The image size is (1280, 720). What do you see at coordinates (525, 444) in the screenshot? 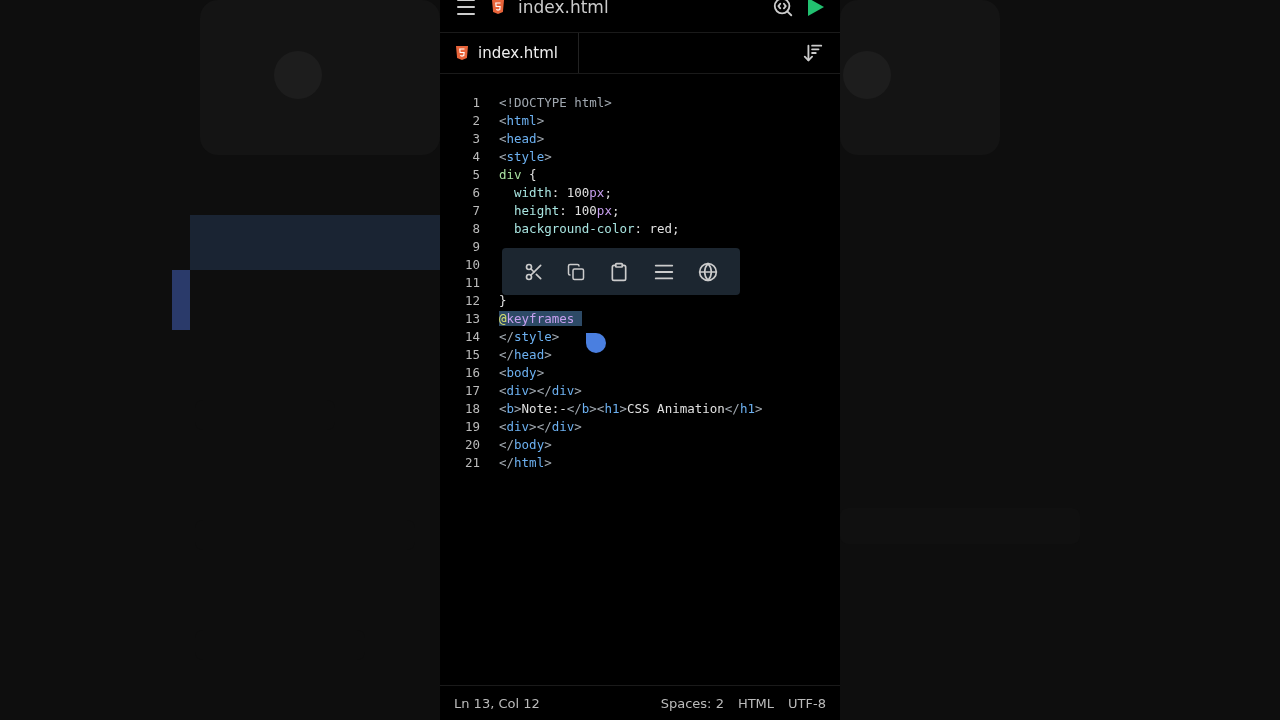
I see `code-line: </body>` at bounding box center [525, 444].